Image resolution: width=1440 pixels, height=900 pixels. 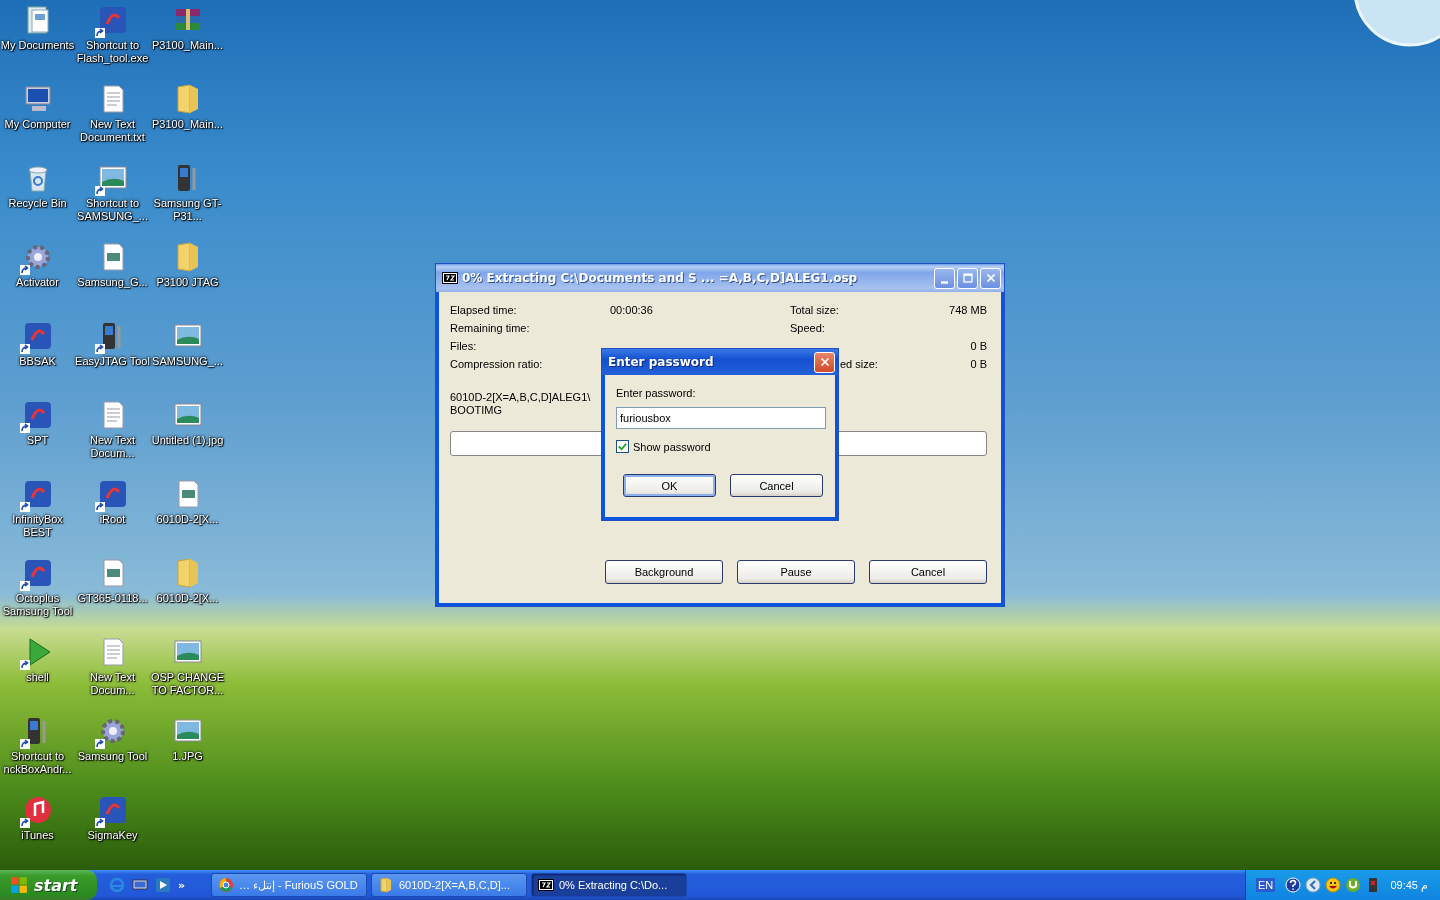 I want to click on help-icon, so click(x=1293, y=885).